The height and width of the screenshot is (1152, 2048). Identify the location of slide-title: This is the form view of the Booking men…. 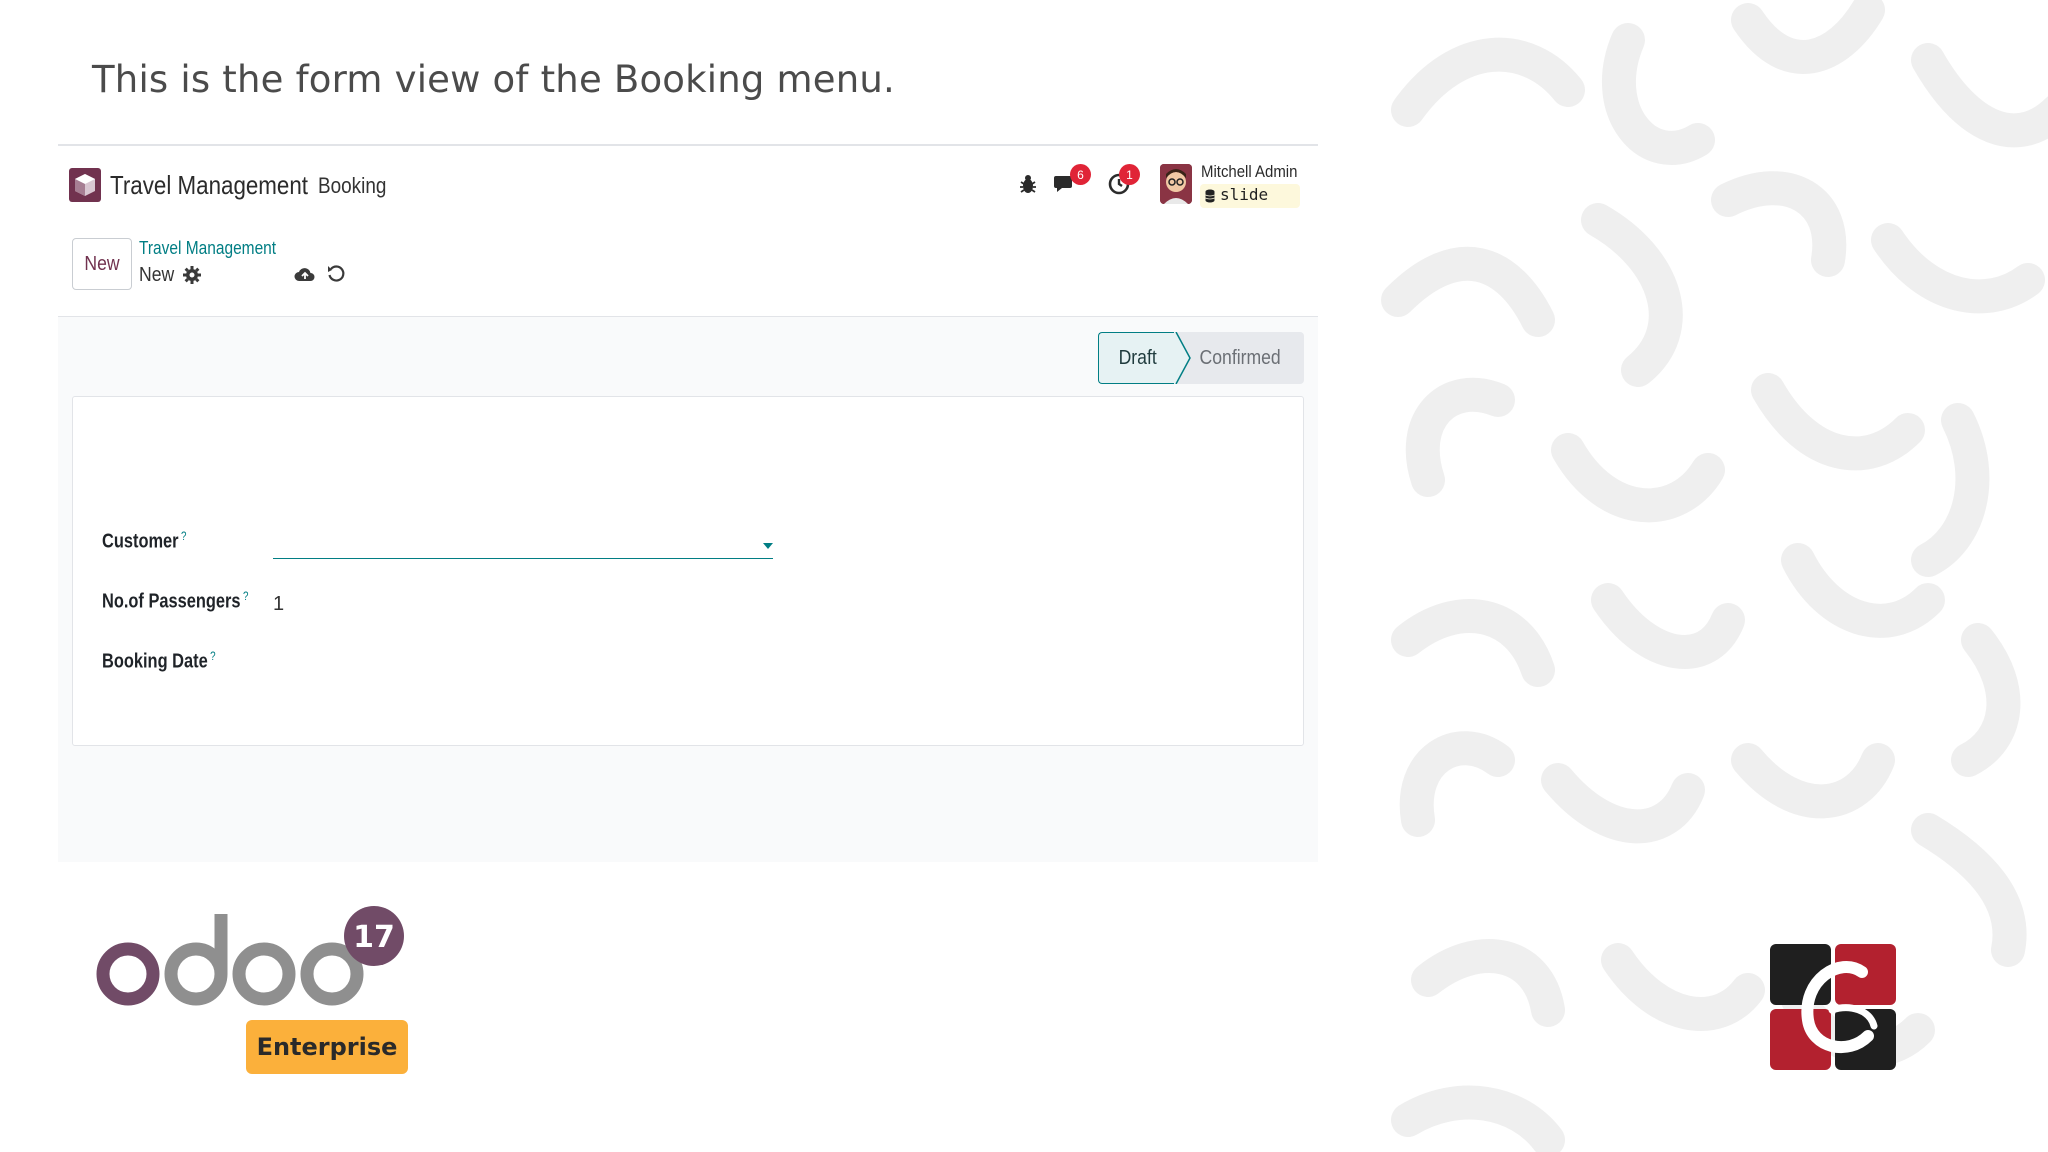
(493, 79).